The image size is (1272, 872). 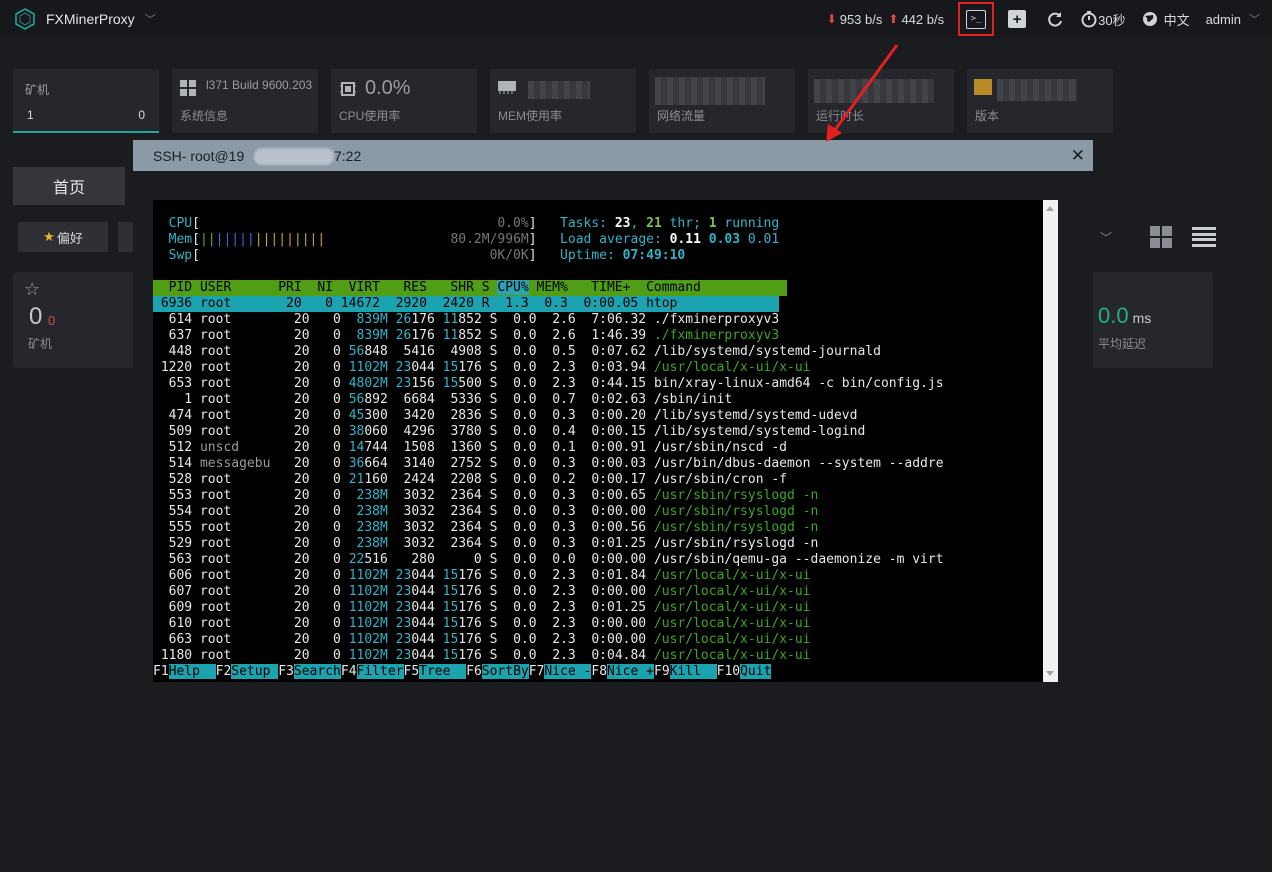 What do you see at coordinates (1040, 101) in the screenshot?
I see `version-card: 版本` at bounding box center [1040, 101].